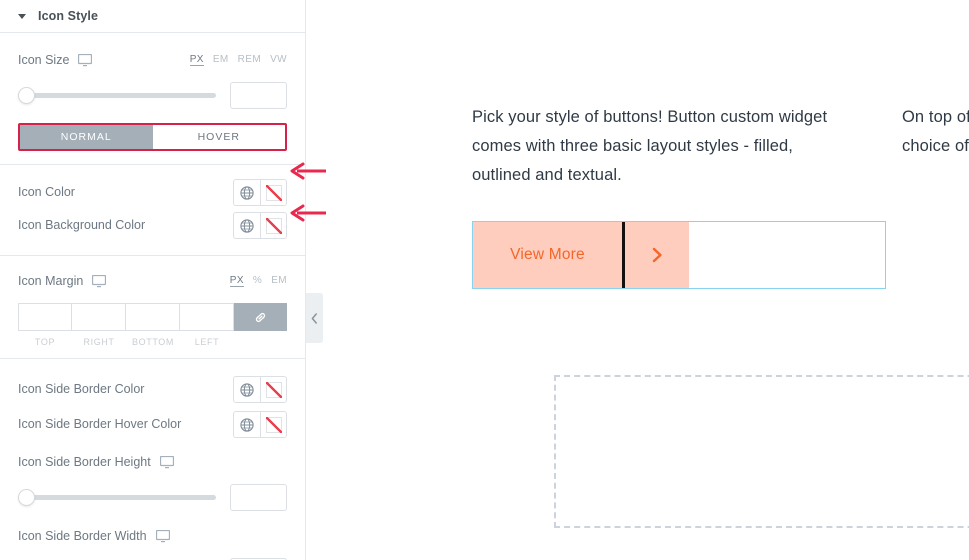 Image resolution: width=969 pixels, height=560 pixels. I want to click on icon-side-border-height-input, so click(258, 497).